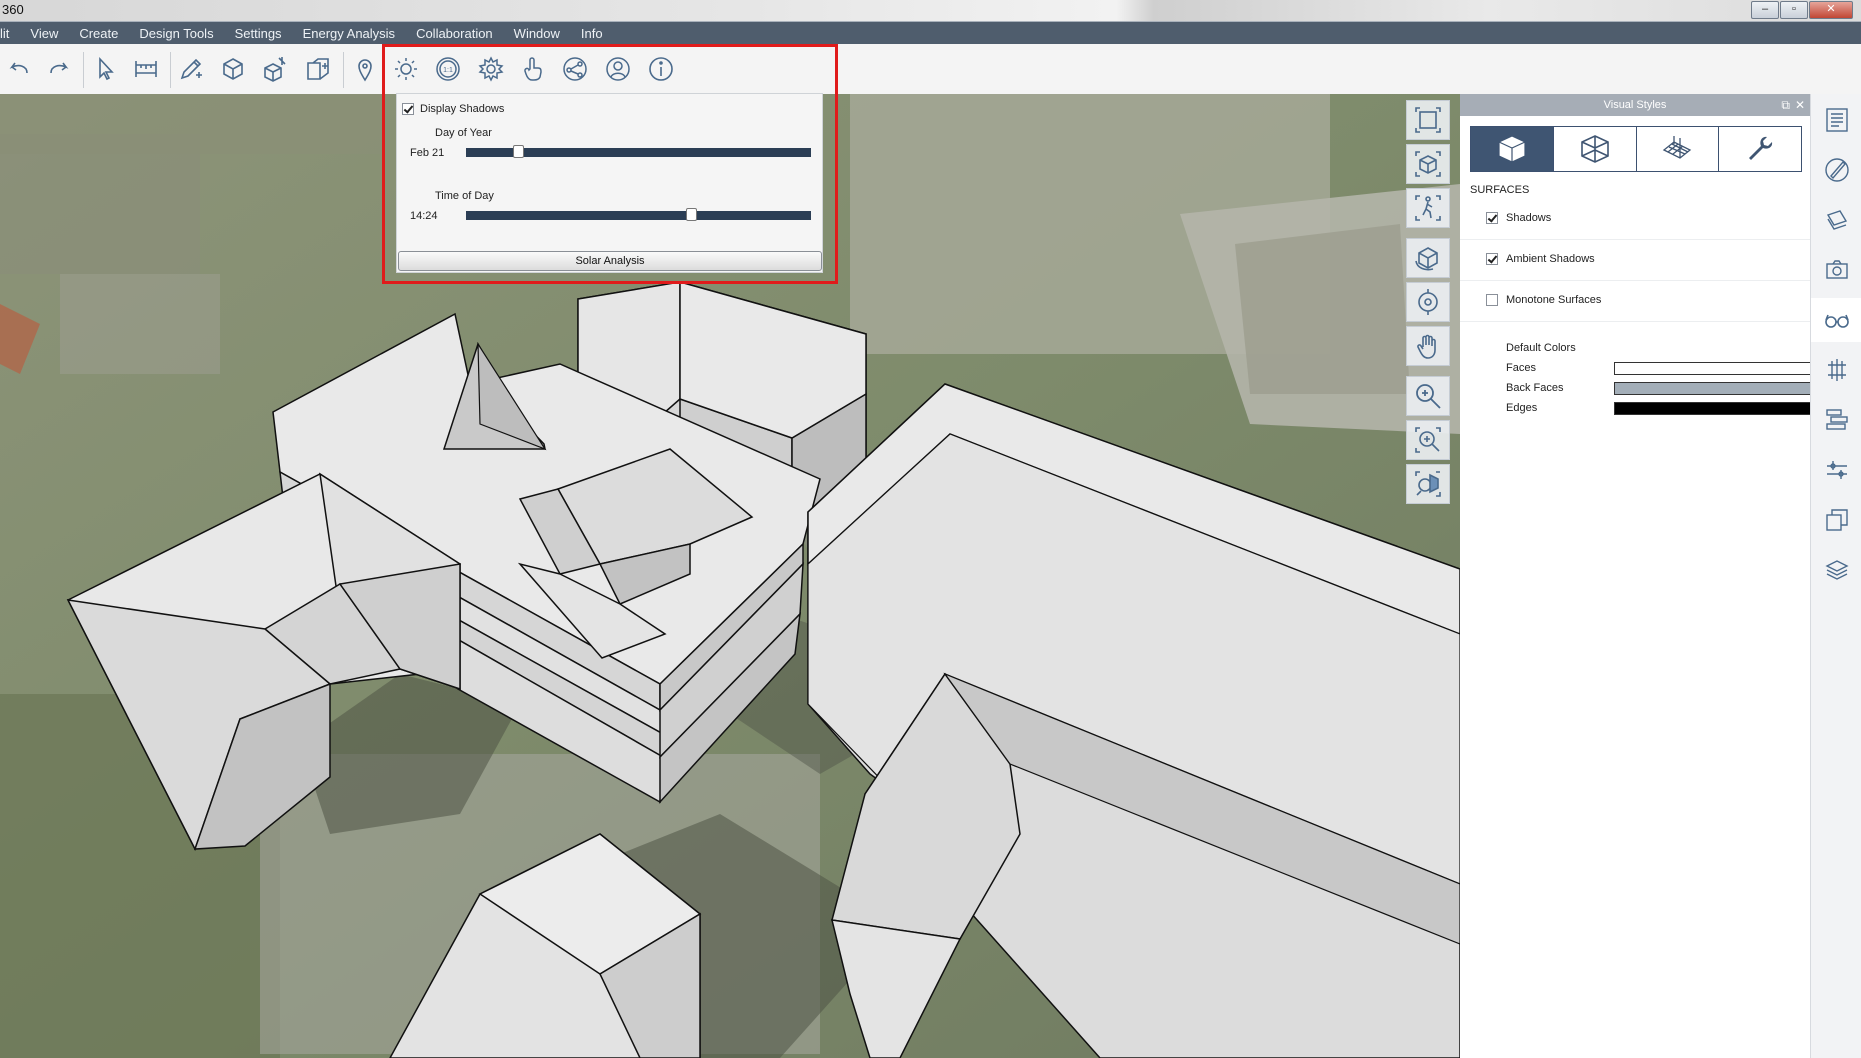 Image resolution: width=1861 pixels, height=1058 pixels. Describe the element at coordinates (638, 151) in the screenshot. I see `day-of-year-slider` at that location.